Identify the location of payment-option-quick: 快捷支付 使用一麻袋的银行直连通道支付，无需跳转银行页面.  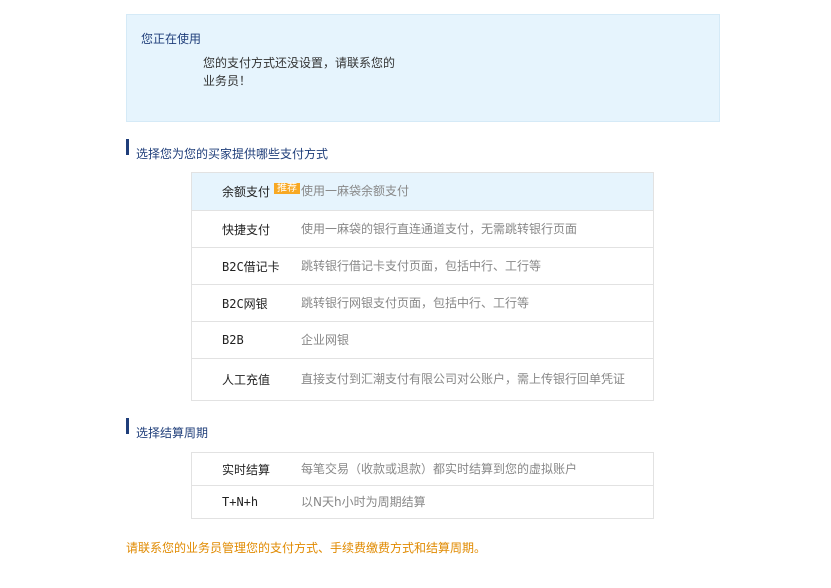
(422, 229).